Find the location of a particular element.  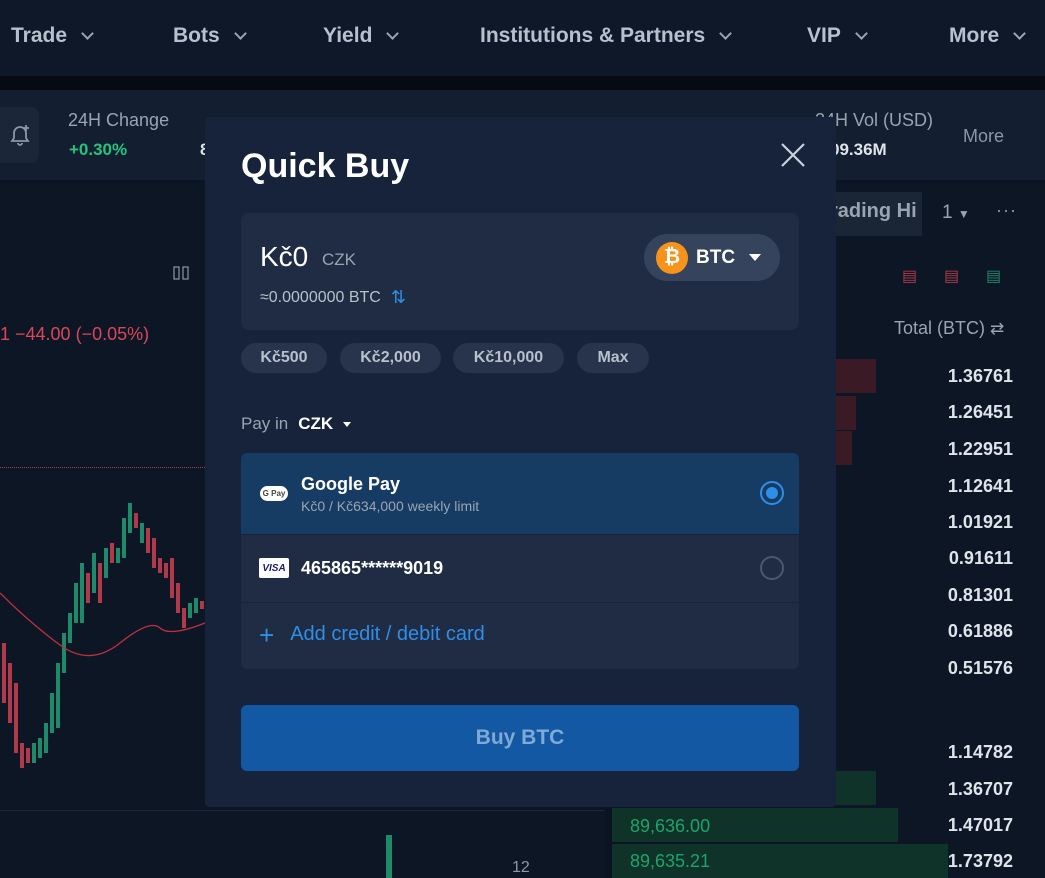

ask-total: 1.12641 is located at coordinates (980, 486).